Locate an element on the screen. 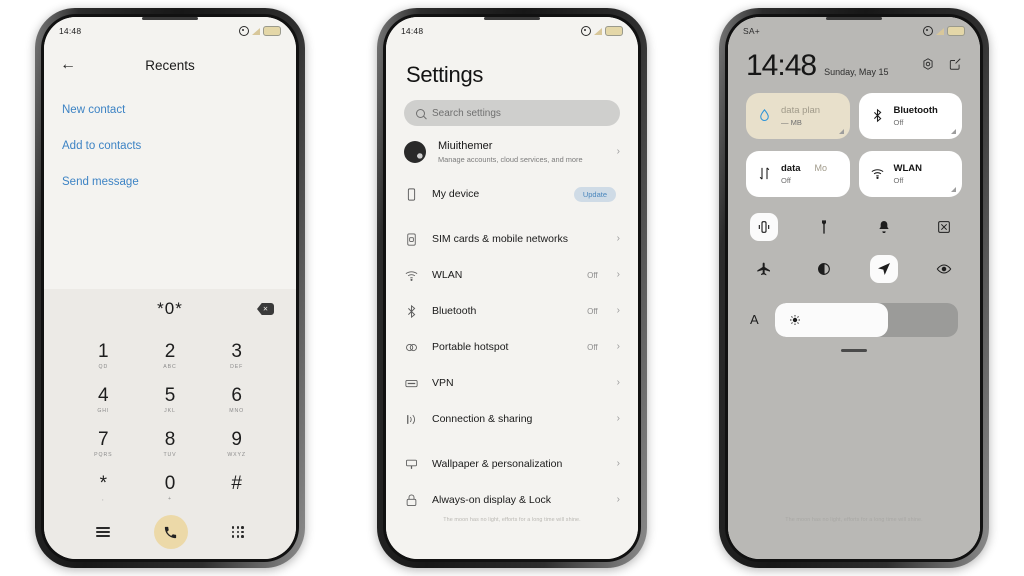  tile-wlan: WLAN Off is located at coordinates (910, 173).